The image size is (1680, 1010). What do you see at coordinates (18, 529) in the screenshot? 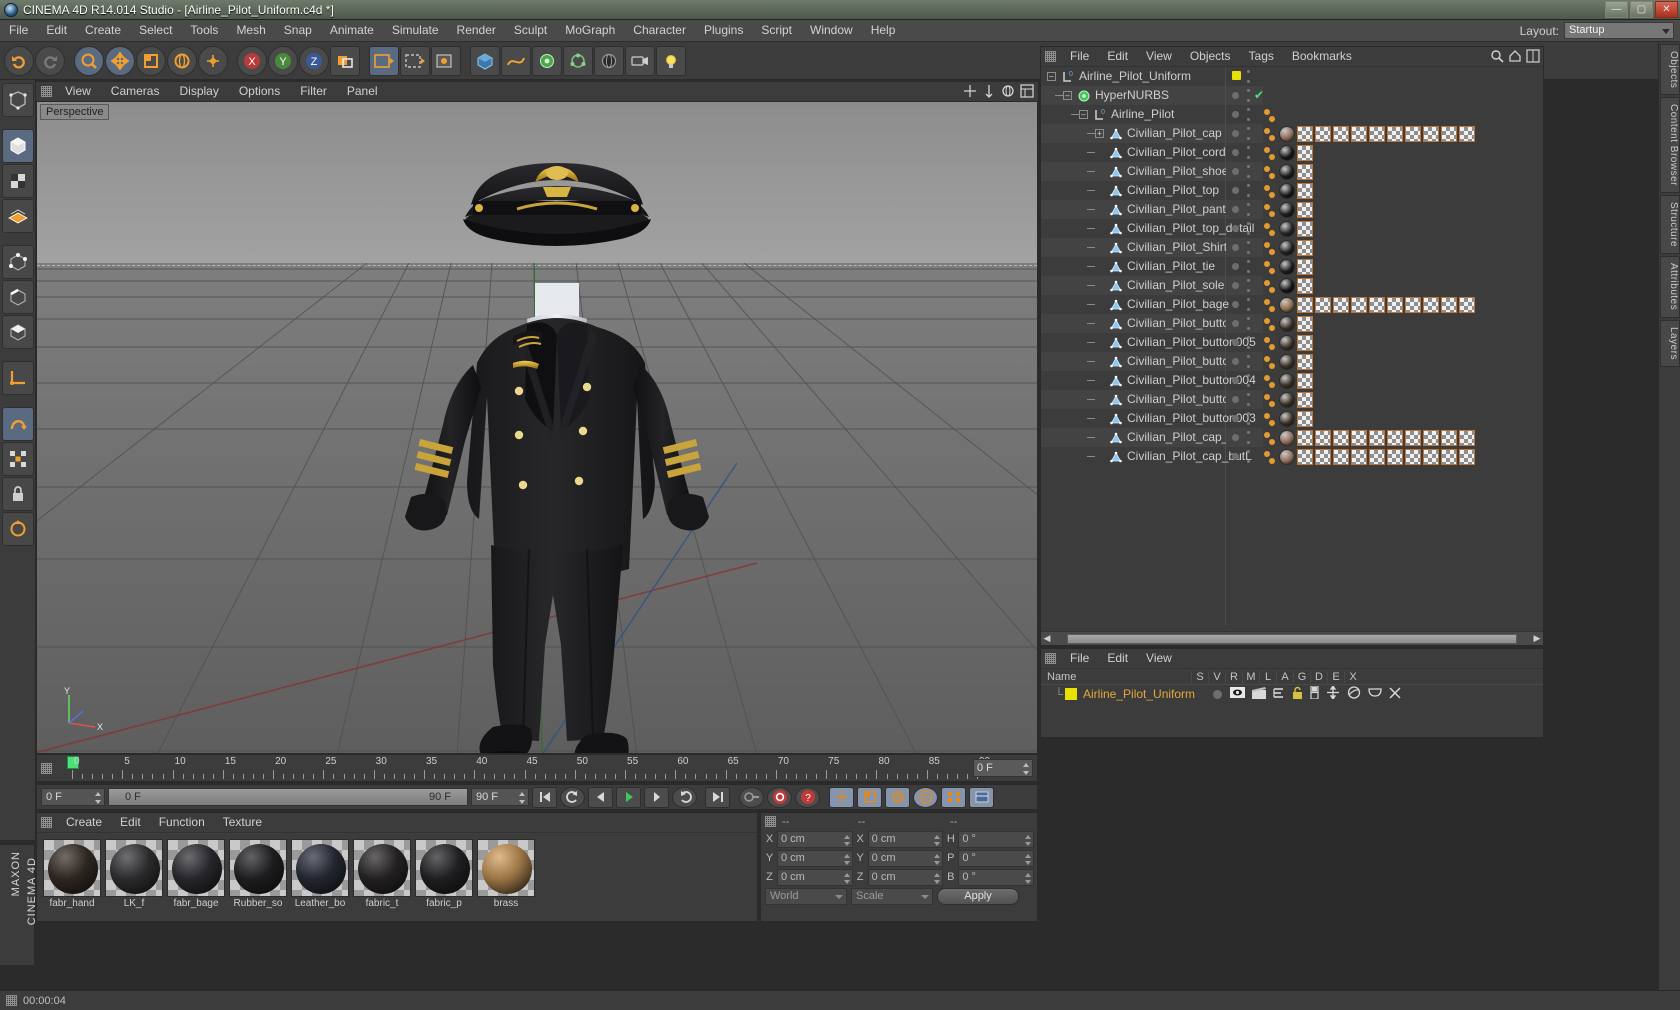
I see `rotate-axis-button` at bounding box center [18, 529].